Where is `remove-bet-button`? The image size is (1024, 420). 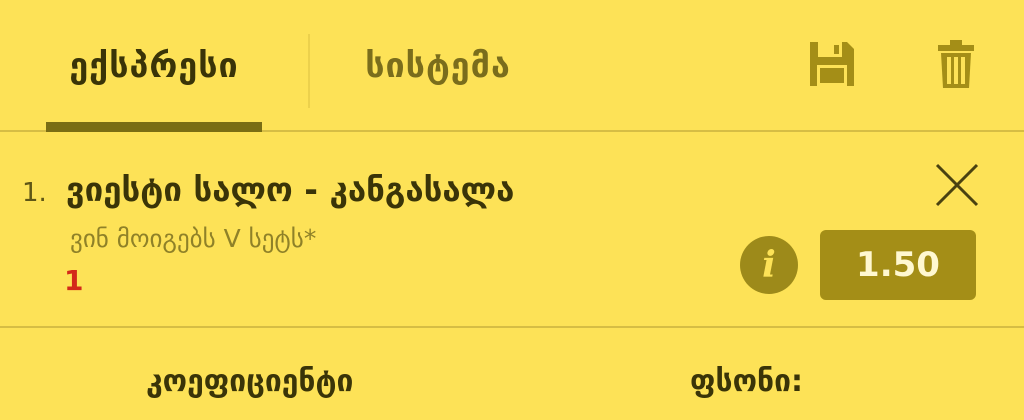 remove-bet-button is located at coordinates (957, 185).